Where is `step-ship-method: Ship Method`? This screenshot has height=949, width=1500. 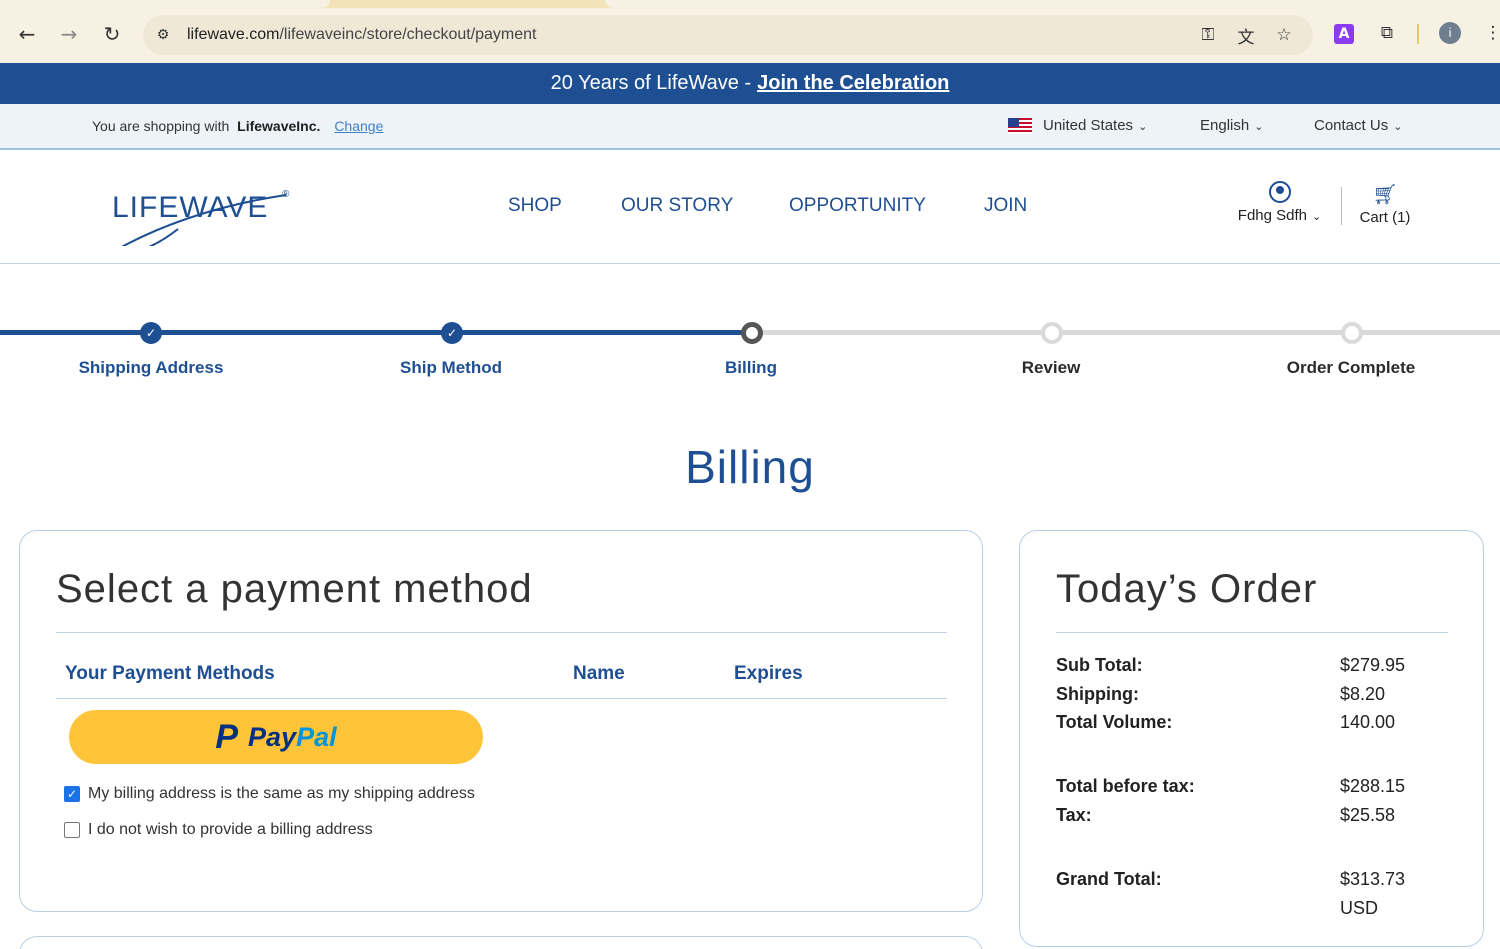
step-ship-method: Ship Method is located at coordinates (451, 368).